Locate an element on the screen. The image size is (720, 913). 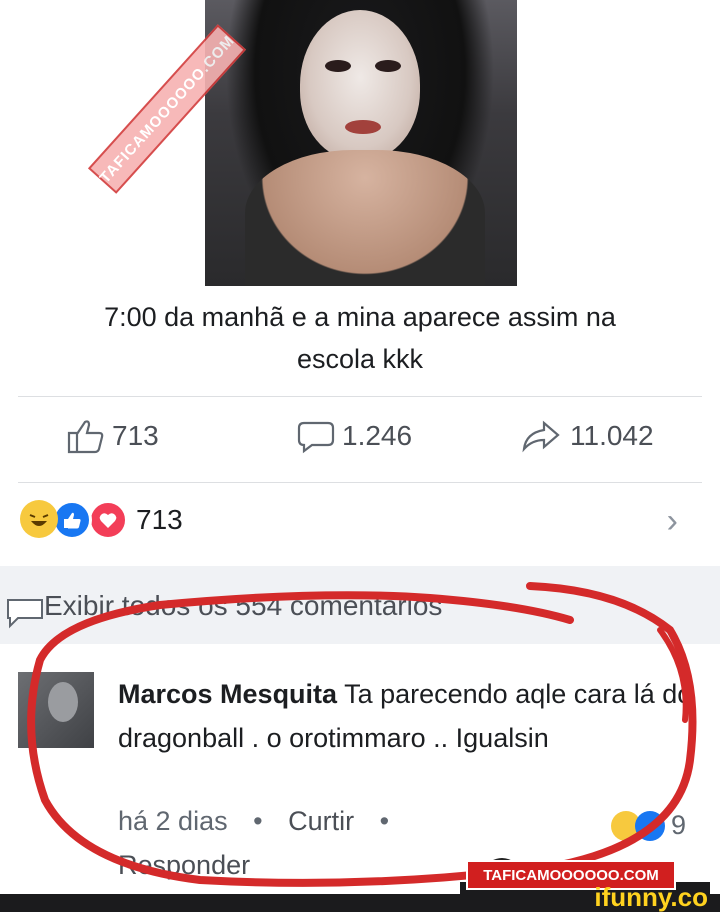
post-photo is located at coordinates (361, 143).